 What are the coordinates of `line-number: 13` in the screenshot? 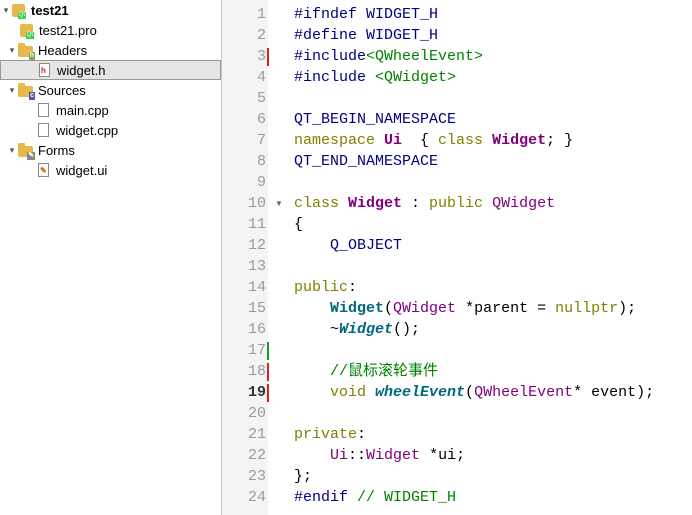 It's located at (256, 266).